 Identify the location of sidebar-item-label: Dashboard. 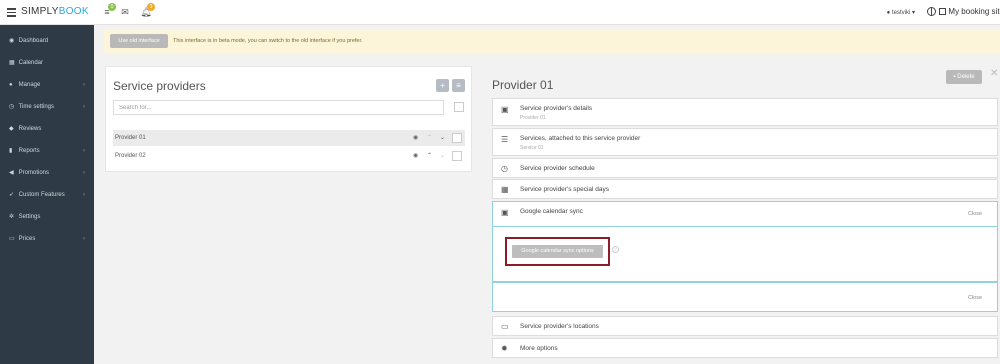
(33, 41).